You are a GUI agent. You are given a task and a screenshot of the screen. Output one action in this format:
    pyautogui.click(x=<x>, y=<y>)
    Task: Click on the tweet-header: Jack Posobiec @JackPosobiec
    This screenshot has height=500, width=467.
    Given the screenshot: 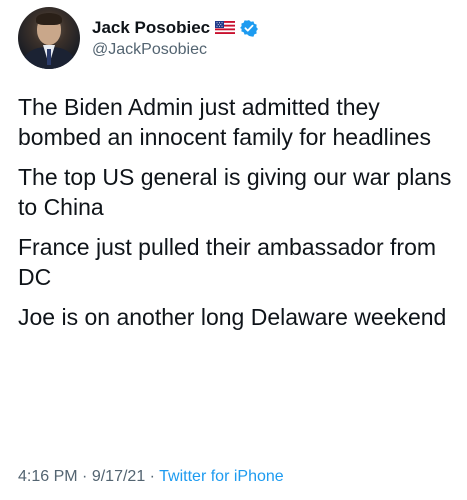 What is the action you would take?
    pyautogui.click(x=138, y=38)
    